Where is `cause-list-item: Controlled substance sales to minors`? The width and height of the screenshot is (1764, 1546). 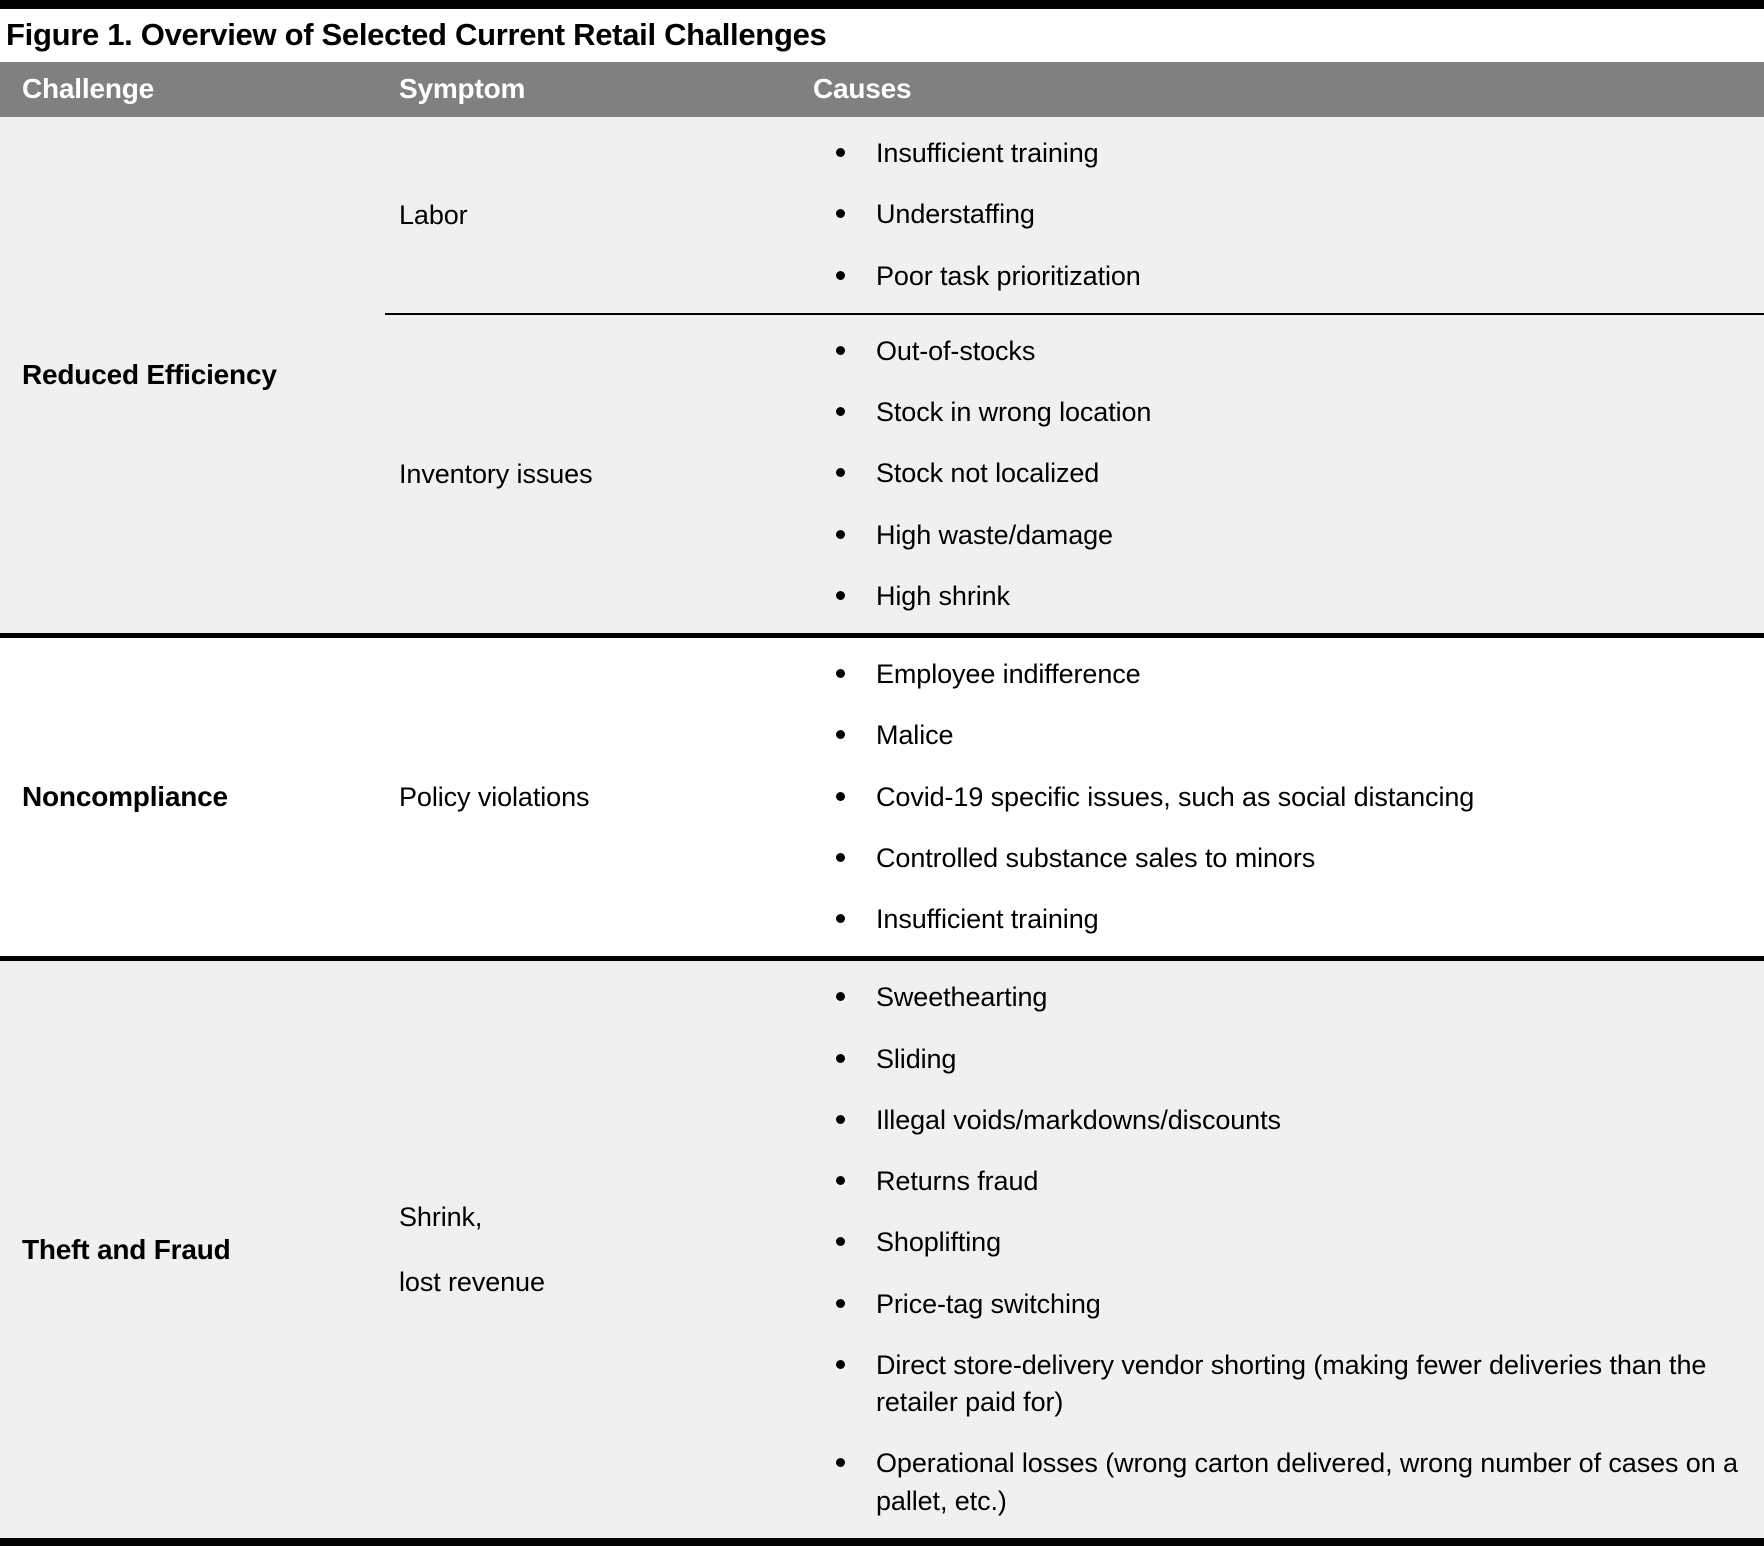 cause-list-item: Controlled substance sales to minors is located at coordinates (1270, 858).